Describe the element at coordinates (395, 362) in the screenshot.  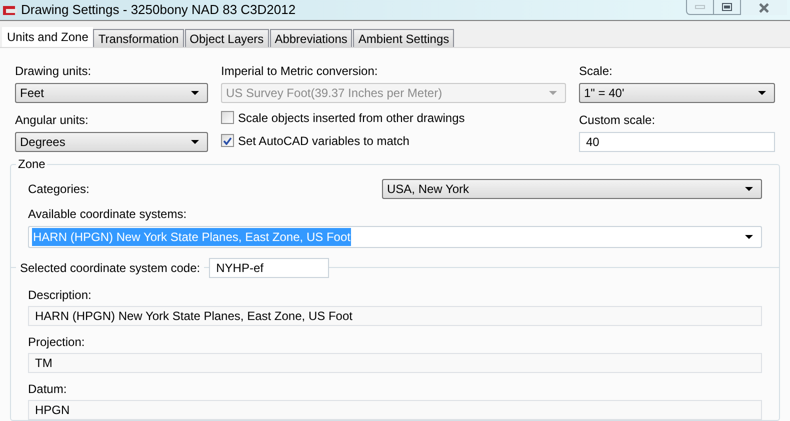
I see `text-field: TM` at that location.